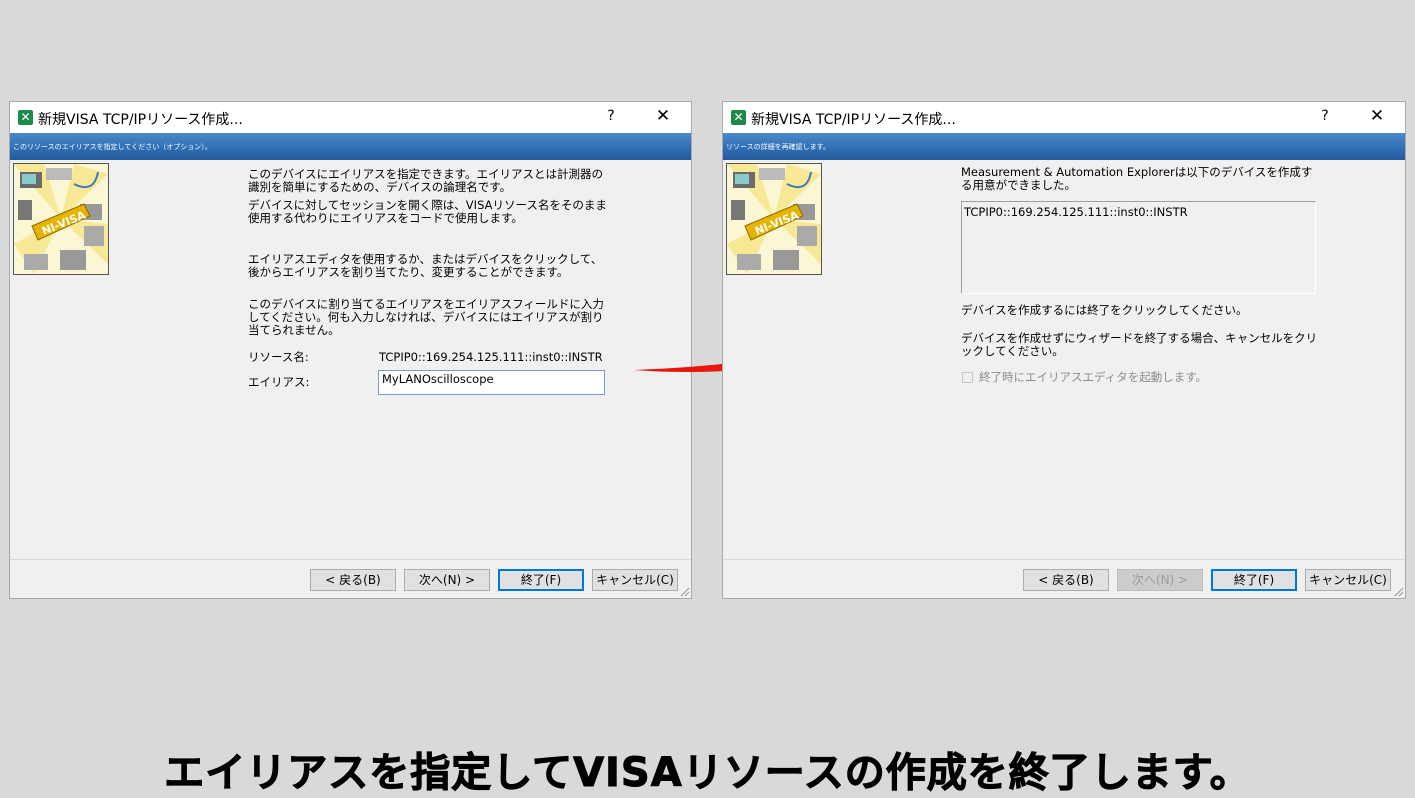 This screenshot has width=1415, height=798. What do you see at coordinates (967, 377) in the screenshot?
I see `launch-alias-editor-checkbox` at bounding box center [967, 377].